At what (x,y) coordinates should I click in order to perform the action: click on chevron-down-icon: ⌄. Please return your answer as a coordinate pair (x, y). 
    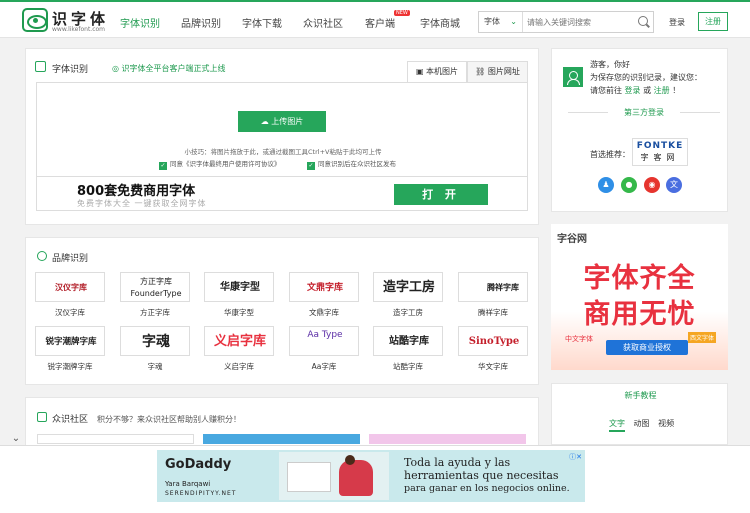
    Looking at the image, I should click on (513, 21).